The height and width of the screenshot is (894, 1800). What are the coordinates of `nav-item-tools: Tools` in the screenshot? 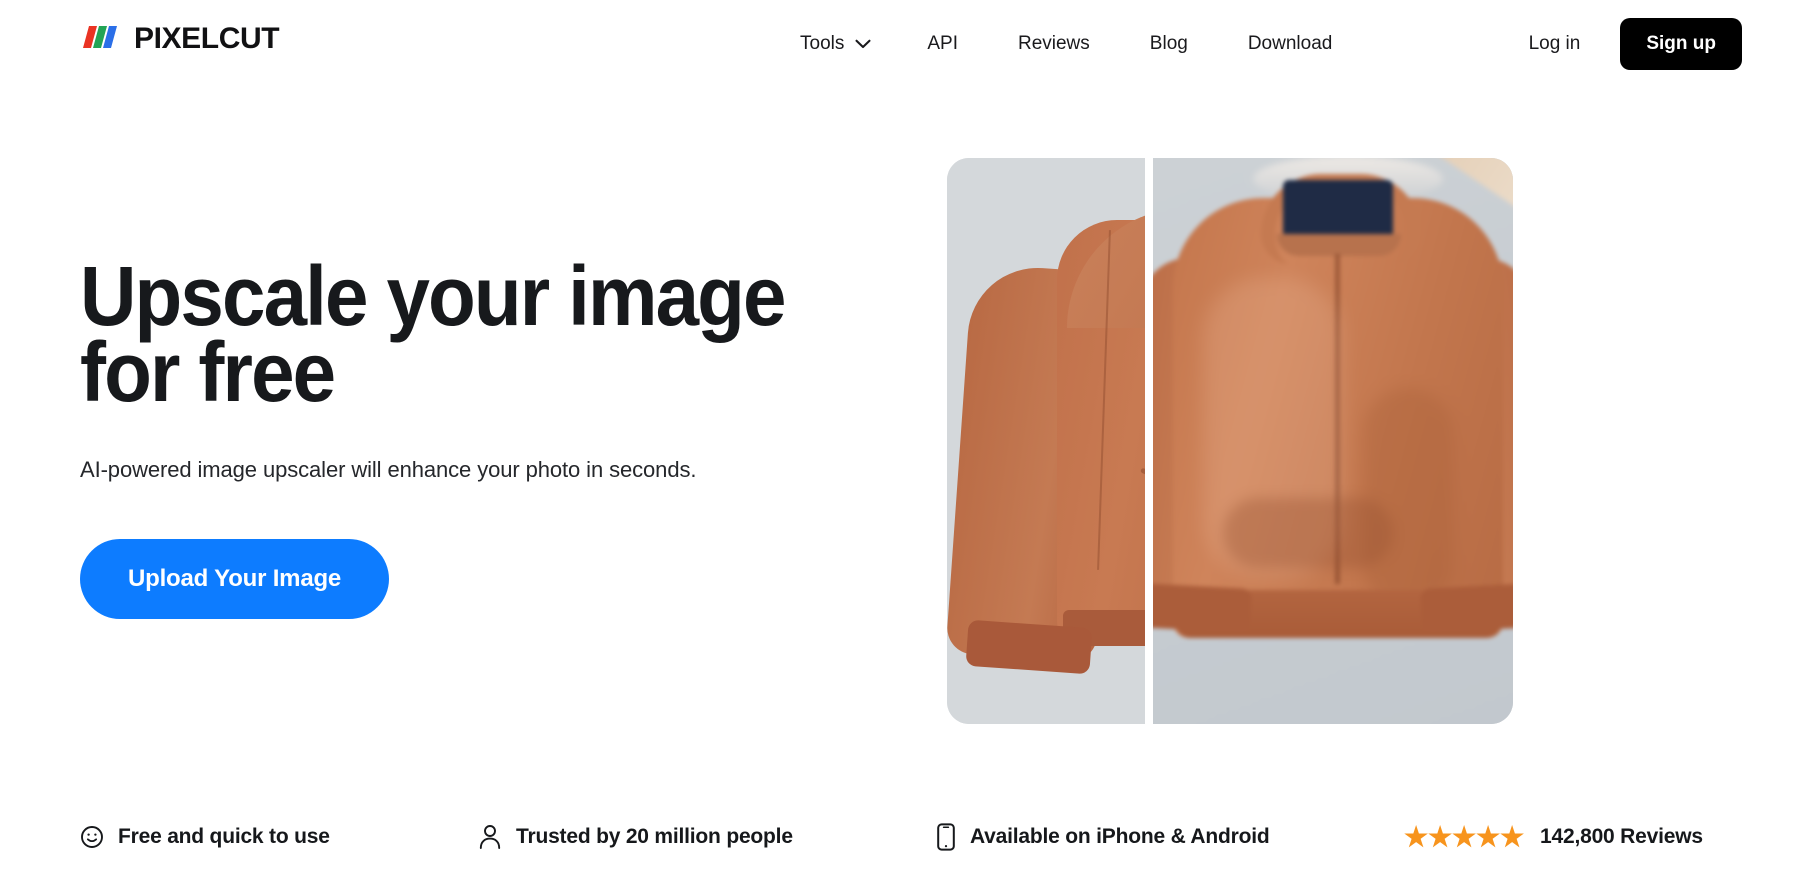 It's located at (835, 44).